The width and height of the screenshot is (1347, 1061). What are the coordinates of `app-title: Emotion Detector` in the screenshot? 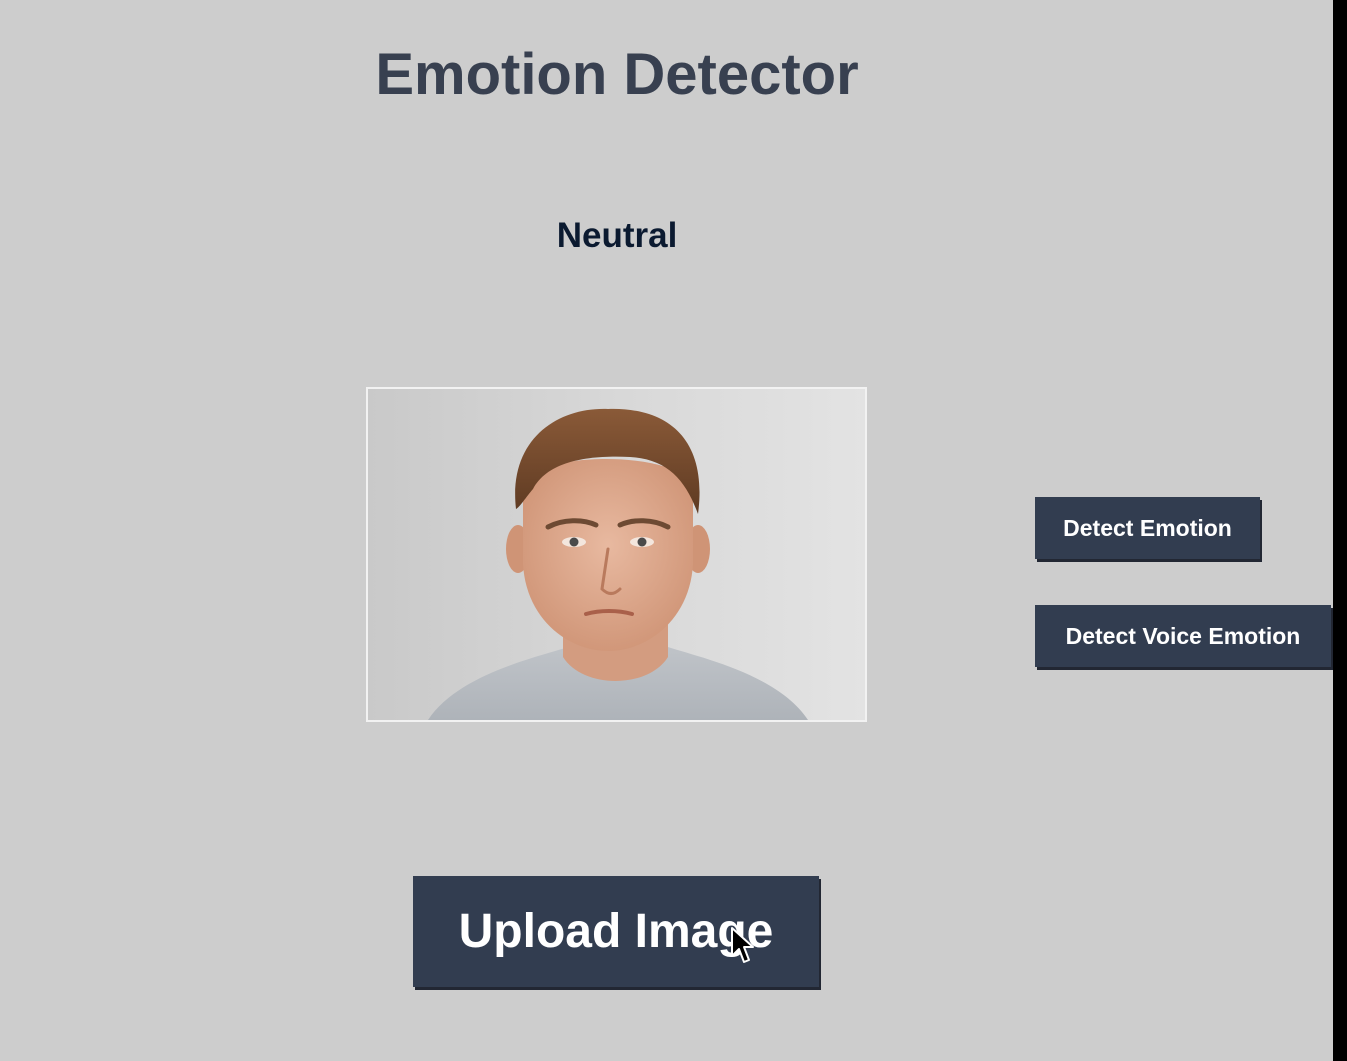 It's located at (617, 74).